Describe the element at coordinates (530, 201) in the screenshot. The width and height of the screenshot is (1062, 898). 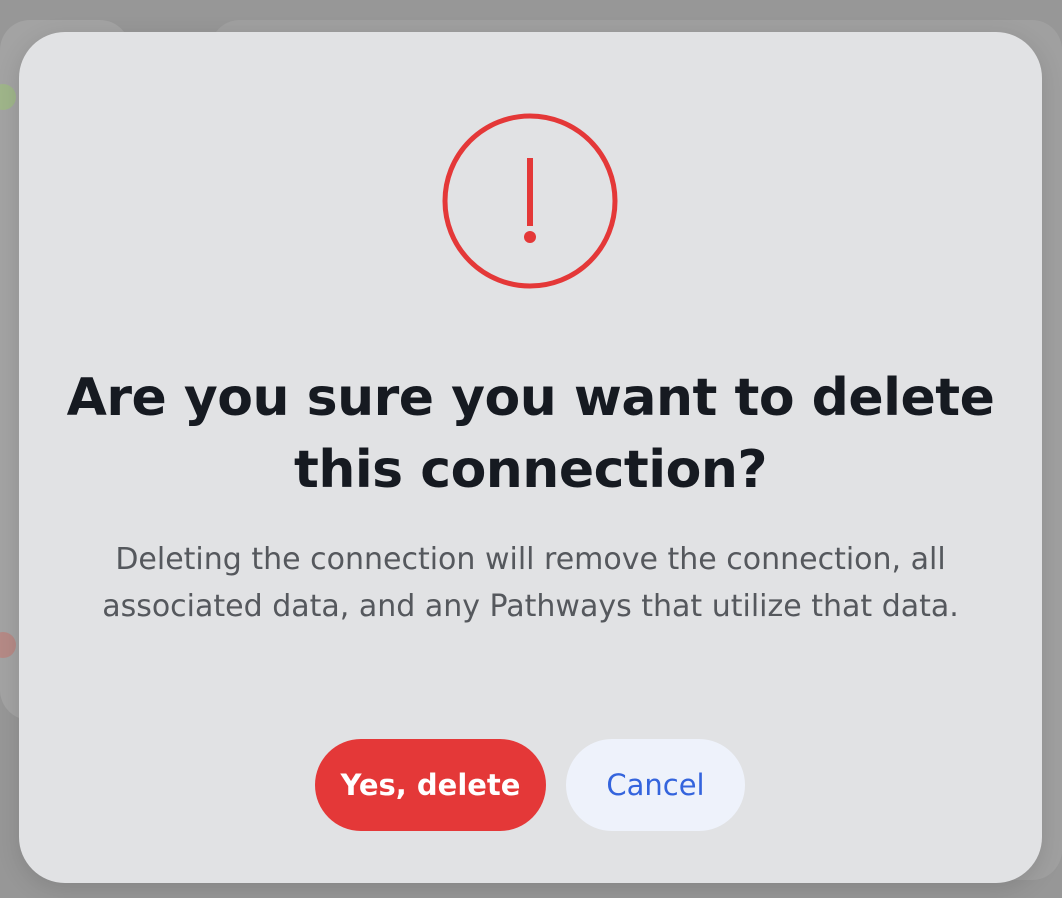
I see `exclamation-circle-icon` at that location.